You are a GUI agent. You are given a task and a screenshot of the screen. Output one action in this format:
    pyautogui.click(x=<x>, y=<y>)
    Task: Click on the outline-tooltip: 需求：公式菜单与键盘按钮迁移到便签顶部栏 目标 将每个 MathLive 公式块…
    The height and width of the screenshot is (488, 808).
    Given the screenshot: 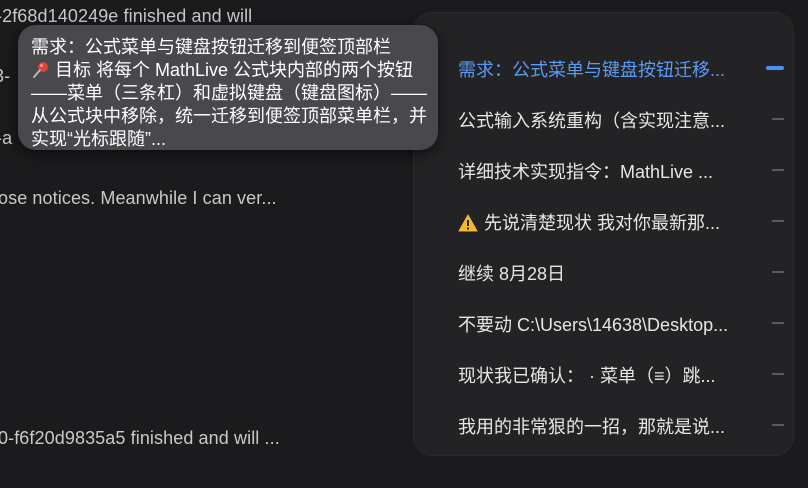 What is the action you would take?
    pyautogui.click(x=228, y=87)
    